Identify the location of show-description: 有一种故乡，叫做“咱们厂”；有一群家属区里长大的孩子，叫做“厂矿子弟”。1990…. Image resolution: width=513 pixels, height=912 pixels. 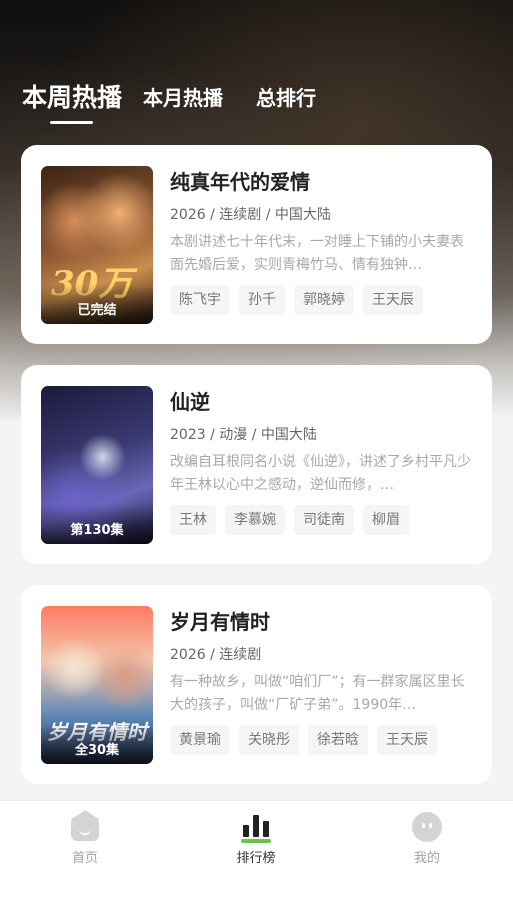
(317, 693).